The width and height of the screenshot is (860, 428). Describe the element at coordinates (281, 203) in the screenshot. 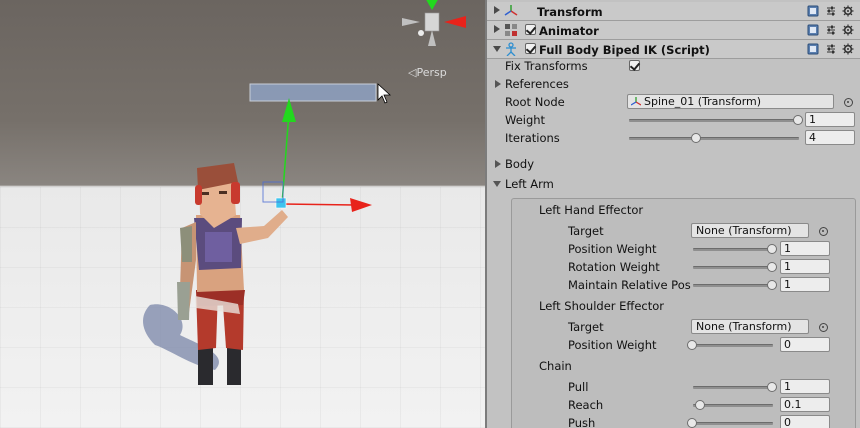

I see `z-axis-handle` at that location.